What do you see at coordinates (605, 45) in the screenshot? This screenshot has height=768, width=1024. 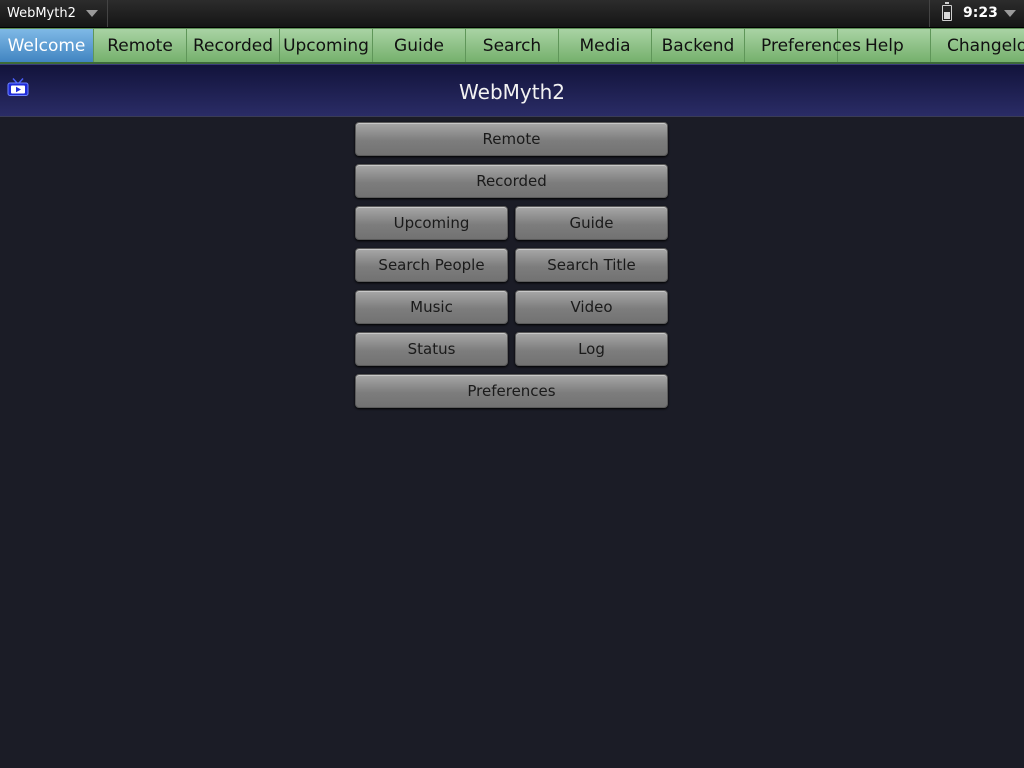 I see `tab-media: Media` at bounding box center [605, 45].